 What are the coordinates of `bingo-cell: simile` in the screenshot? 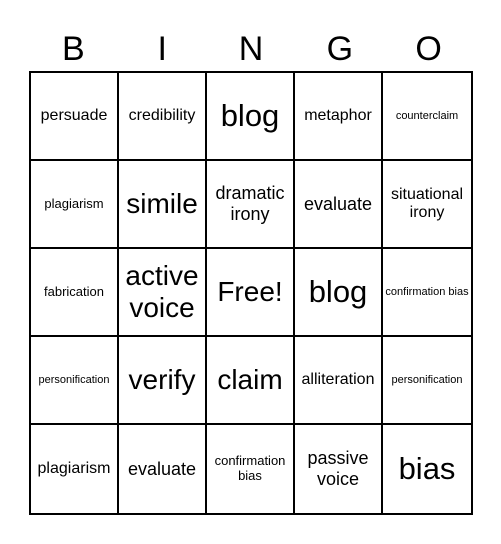 It's located at (163, 205).